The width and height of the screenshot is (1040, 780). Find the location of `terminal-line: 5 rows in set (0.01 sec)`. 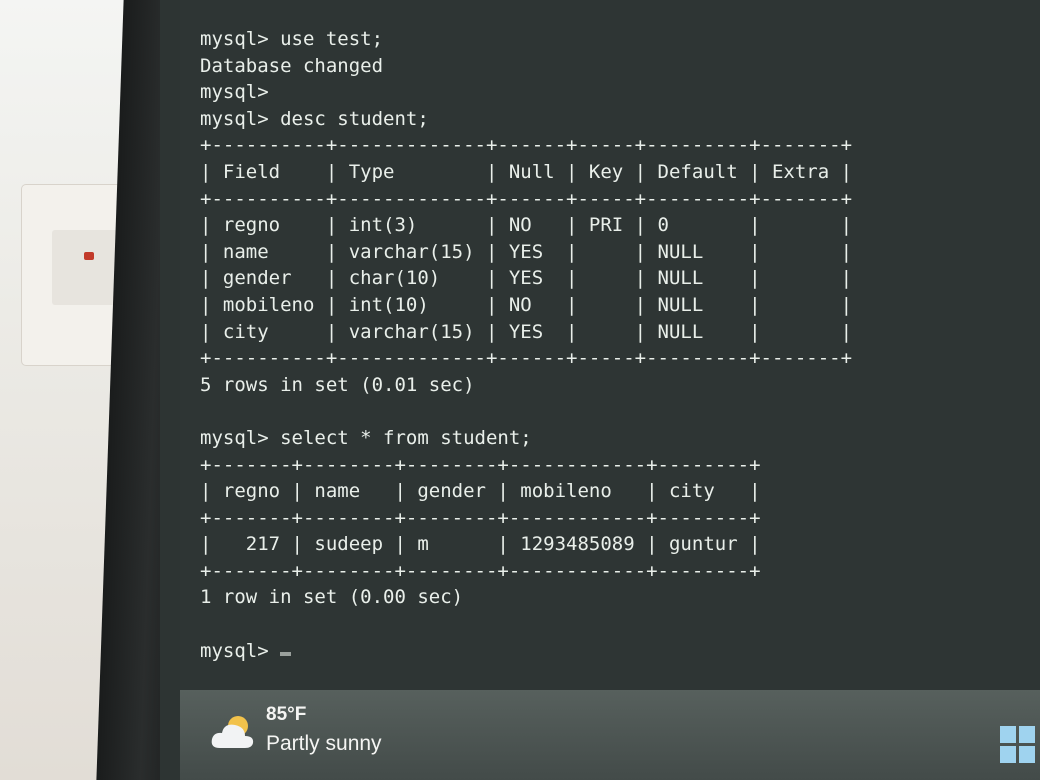

terminal-line: 5 rows in set (0.01 sec) is located at coordinates (337, 384).